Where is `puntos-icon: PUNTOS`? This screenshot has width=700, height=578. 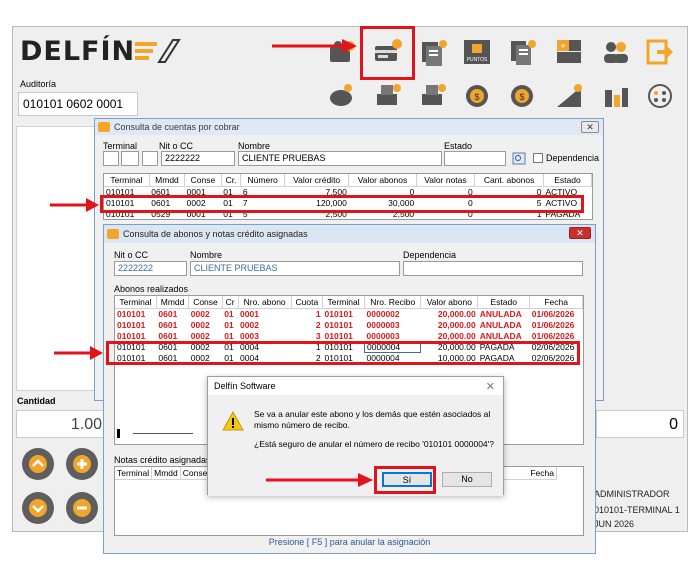 puntos-icon: PUNTOS is located at coordinates (477, 52).